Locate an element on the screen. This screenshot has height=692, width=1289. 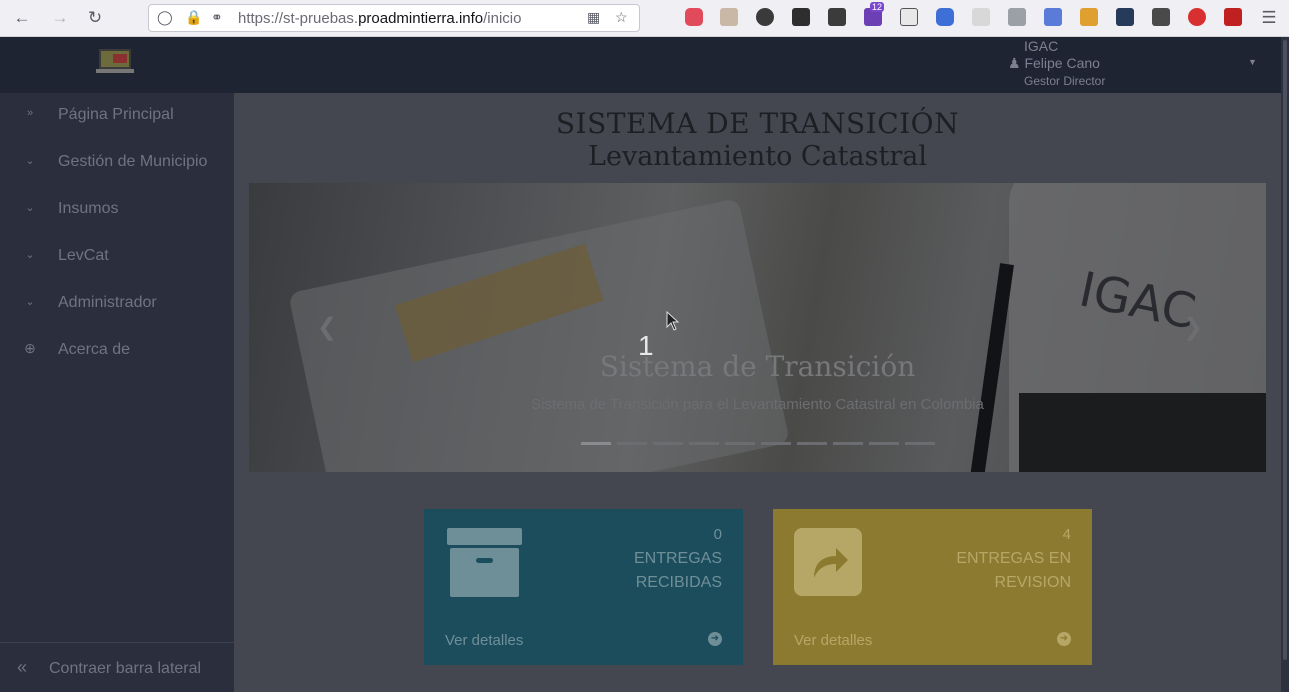
user-icon: ♟ is located at coordinates (1016, 63).